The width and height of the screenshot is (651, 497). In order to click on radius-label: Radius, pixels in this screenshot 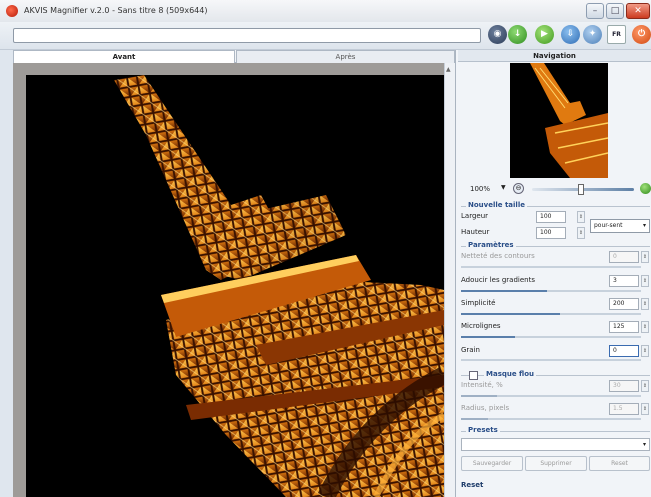, I will do `click(485, 408)`.